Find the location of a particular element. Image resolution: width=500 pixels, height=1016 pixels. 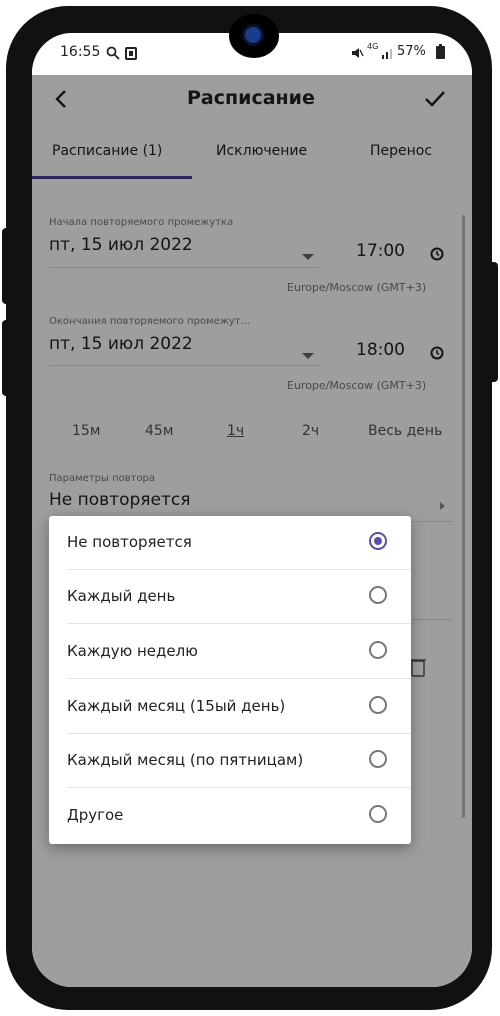

option-daily: Каждый день is located at coordinates (230, 597).